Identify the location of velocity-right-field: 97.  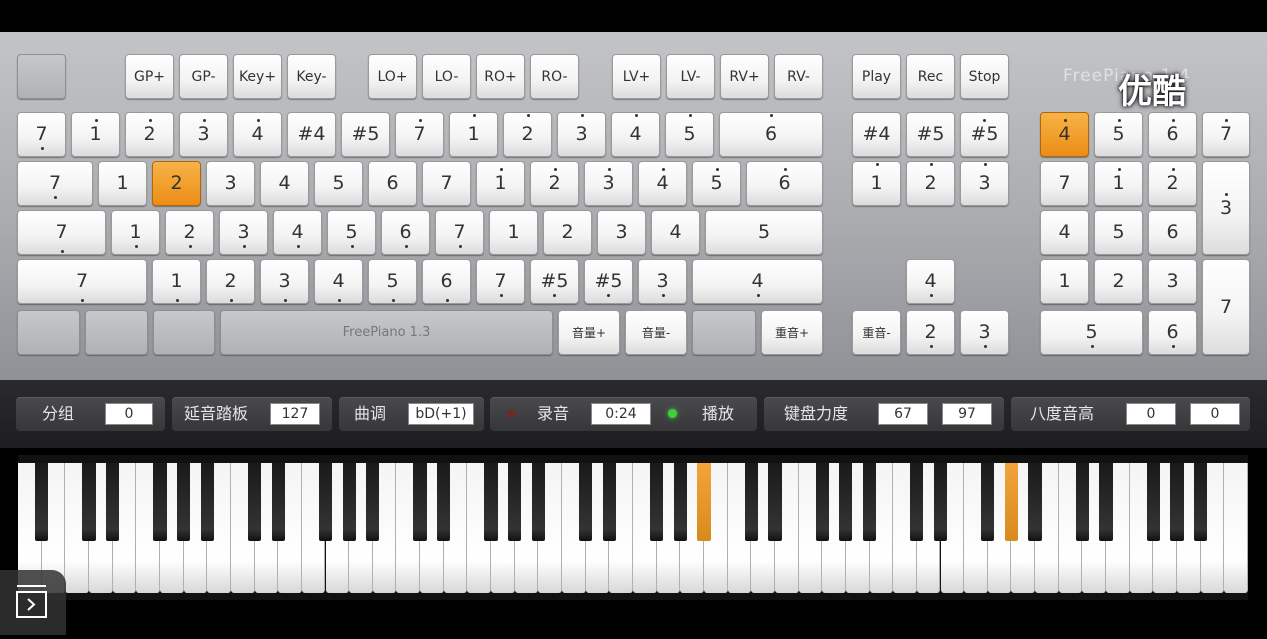
(967, 414).